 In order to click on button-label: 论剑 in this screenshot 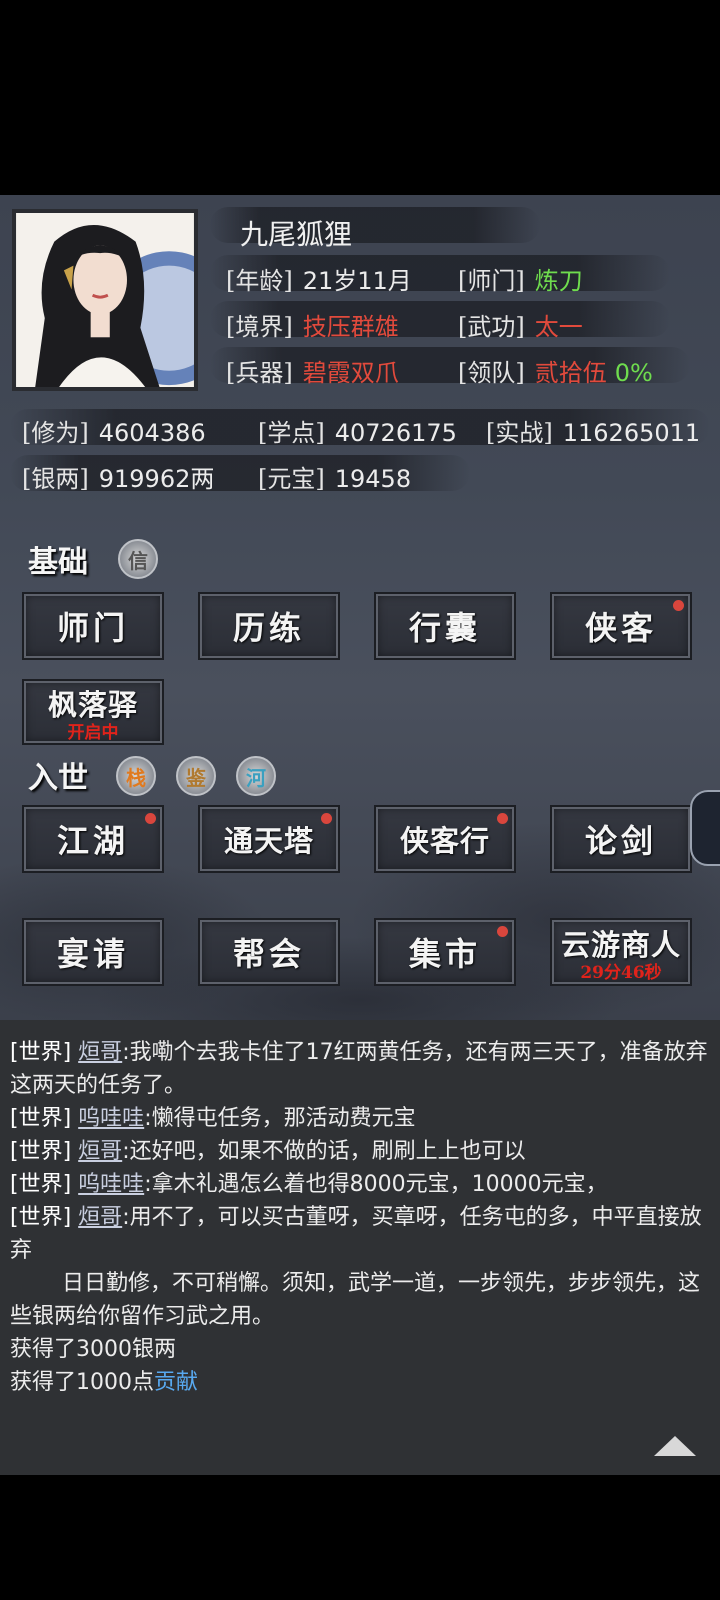, I will do `click(620, 841)`.